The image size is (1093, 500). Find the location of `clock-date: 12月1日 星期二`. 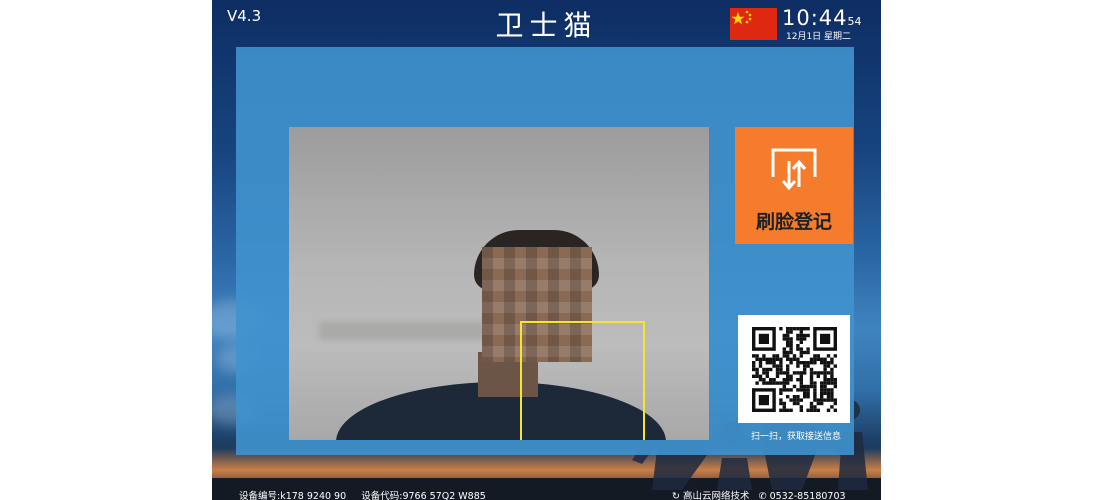

clock-date: 12月1日 星期二 is located at coordinates (819, 37).